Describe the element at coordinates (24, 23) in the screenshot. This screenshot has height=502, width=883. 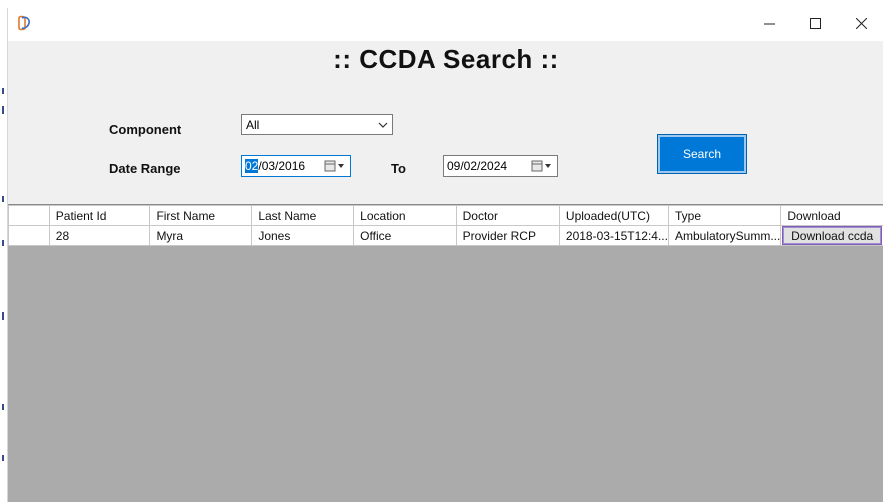
I see `ccda-logo-icon` at that location.